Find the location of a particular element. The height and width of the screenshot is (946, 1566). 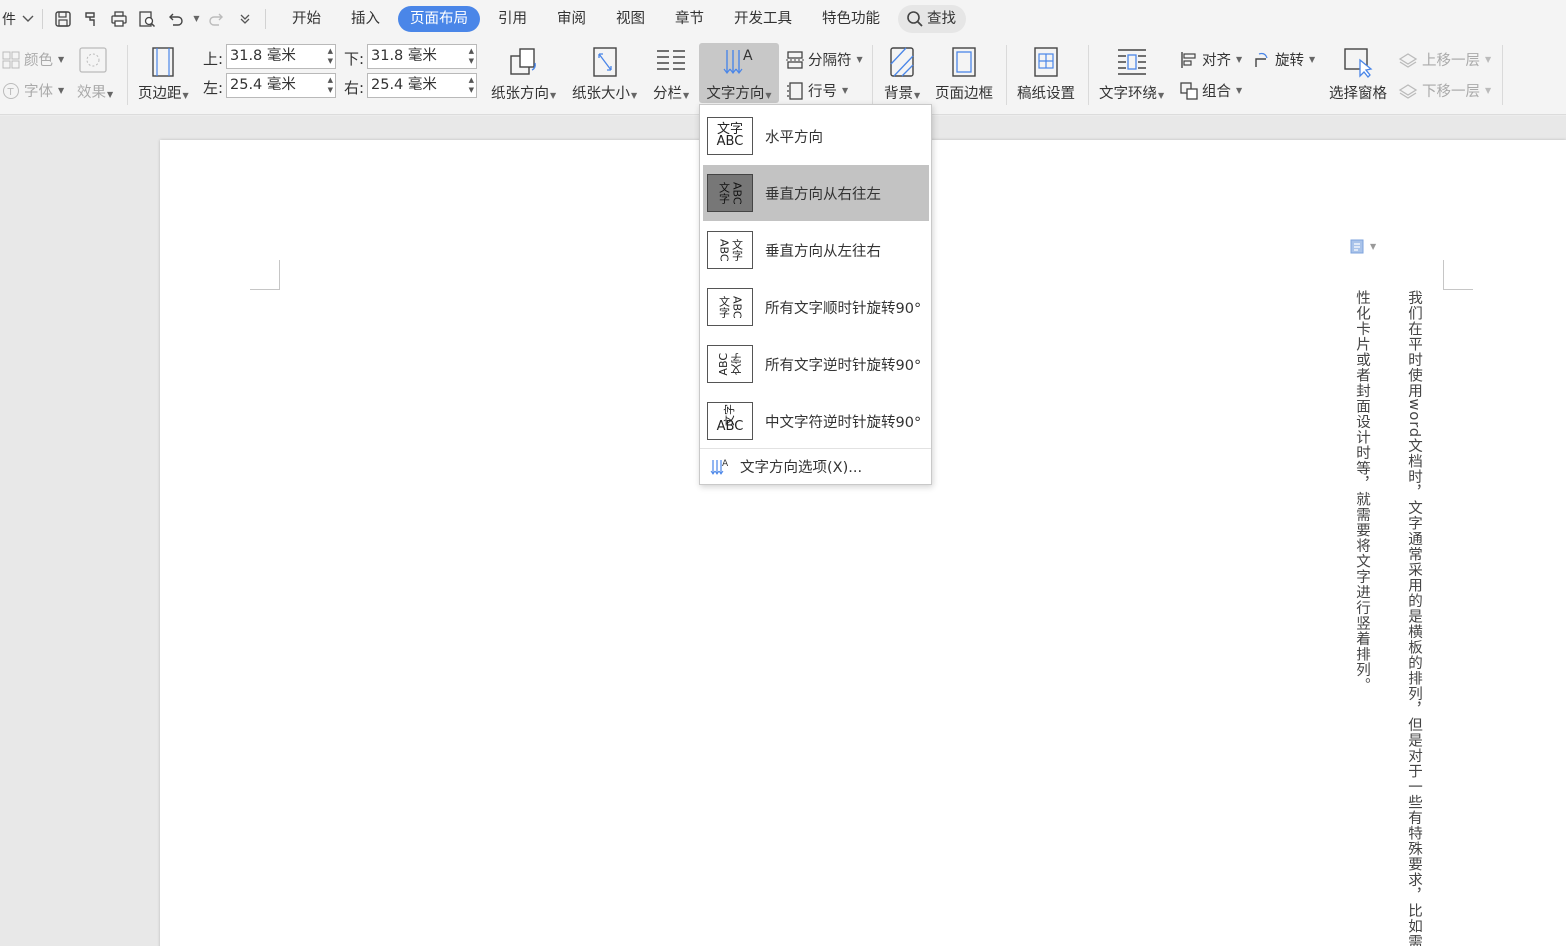

theme-colors-button: 颜色 ▼ is located at coordinates (33, 59).